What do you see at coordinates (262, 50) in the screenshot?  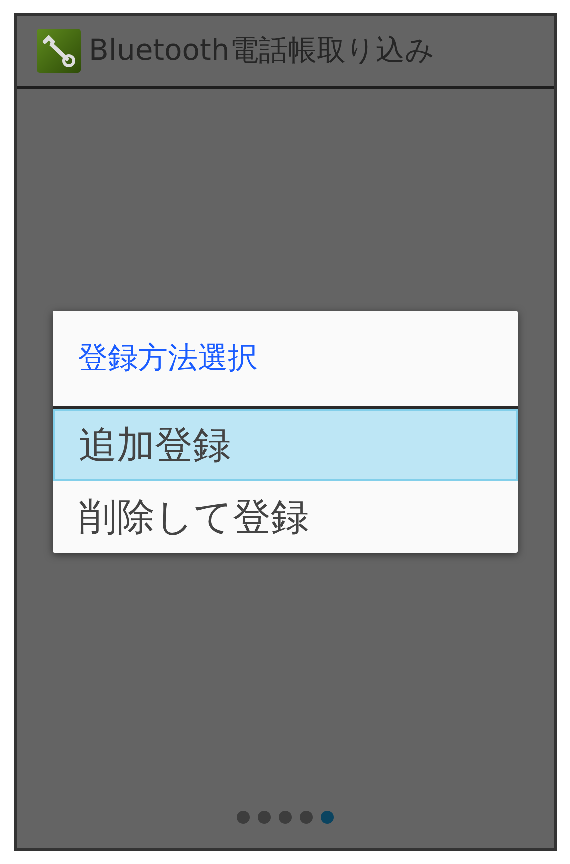 I see `app-title: Bluetooth電話帳取り込み` at bounding box center [262, 50].